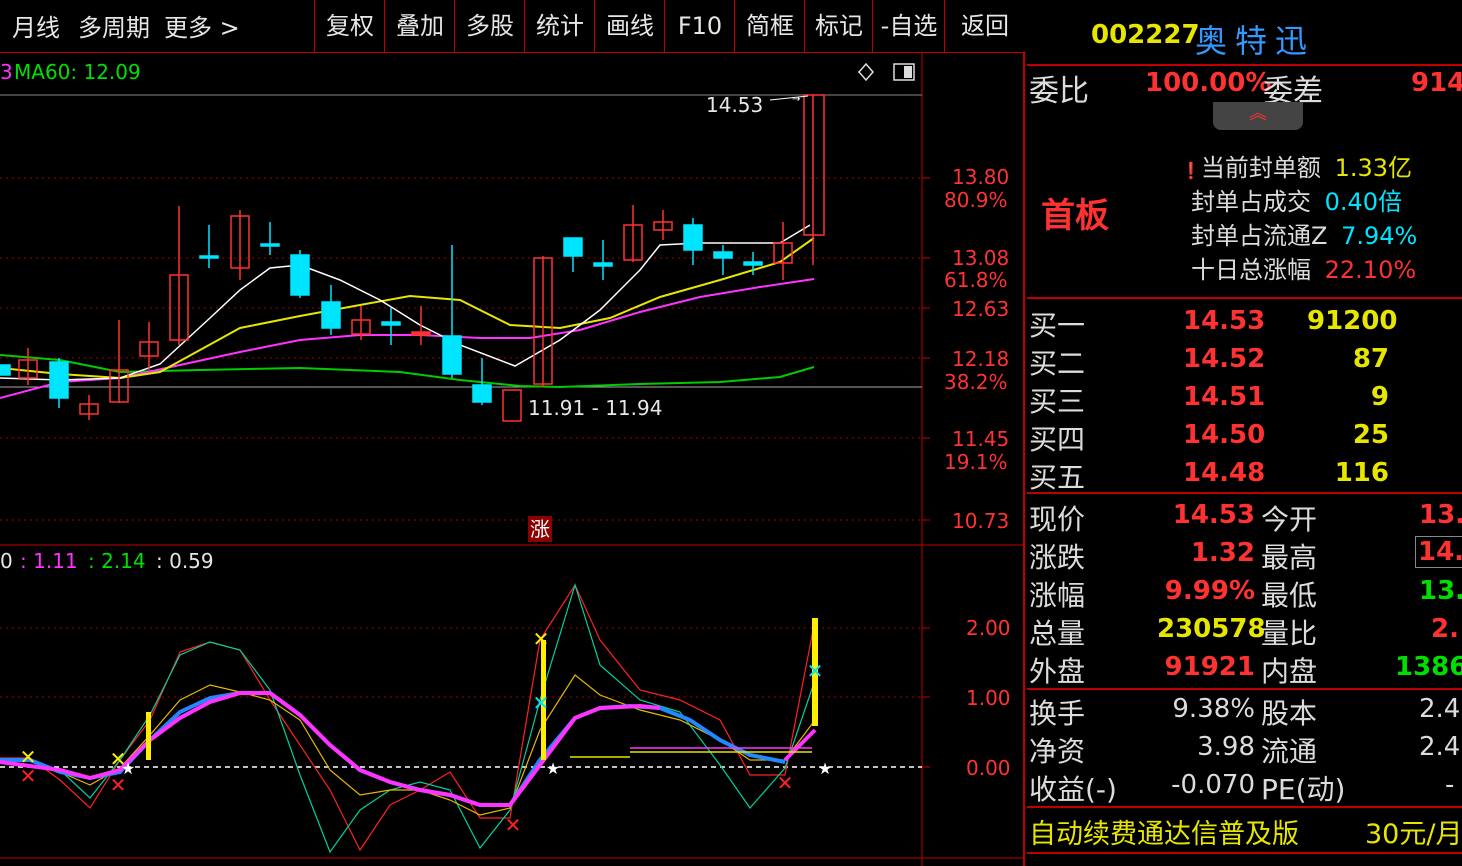 The height and width of the screenshot is (866, 1462). Describe the element at coordinates (49, 561) in the screenshot. I see `ind-legend-1: : 1.11` at that location.